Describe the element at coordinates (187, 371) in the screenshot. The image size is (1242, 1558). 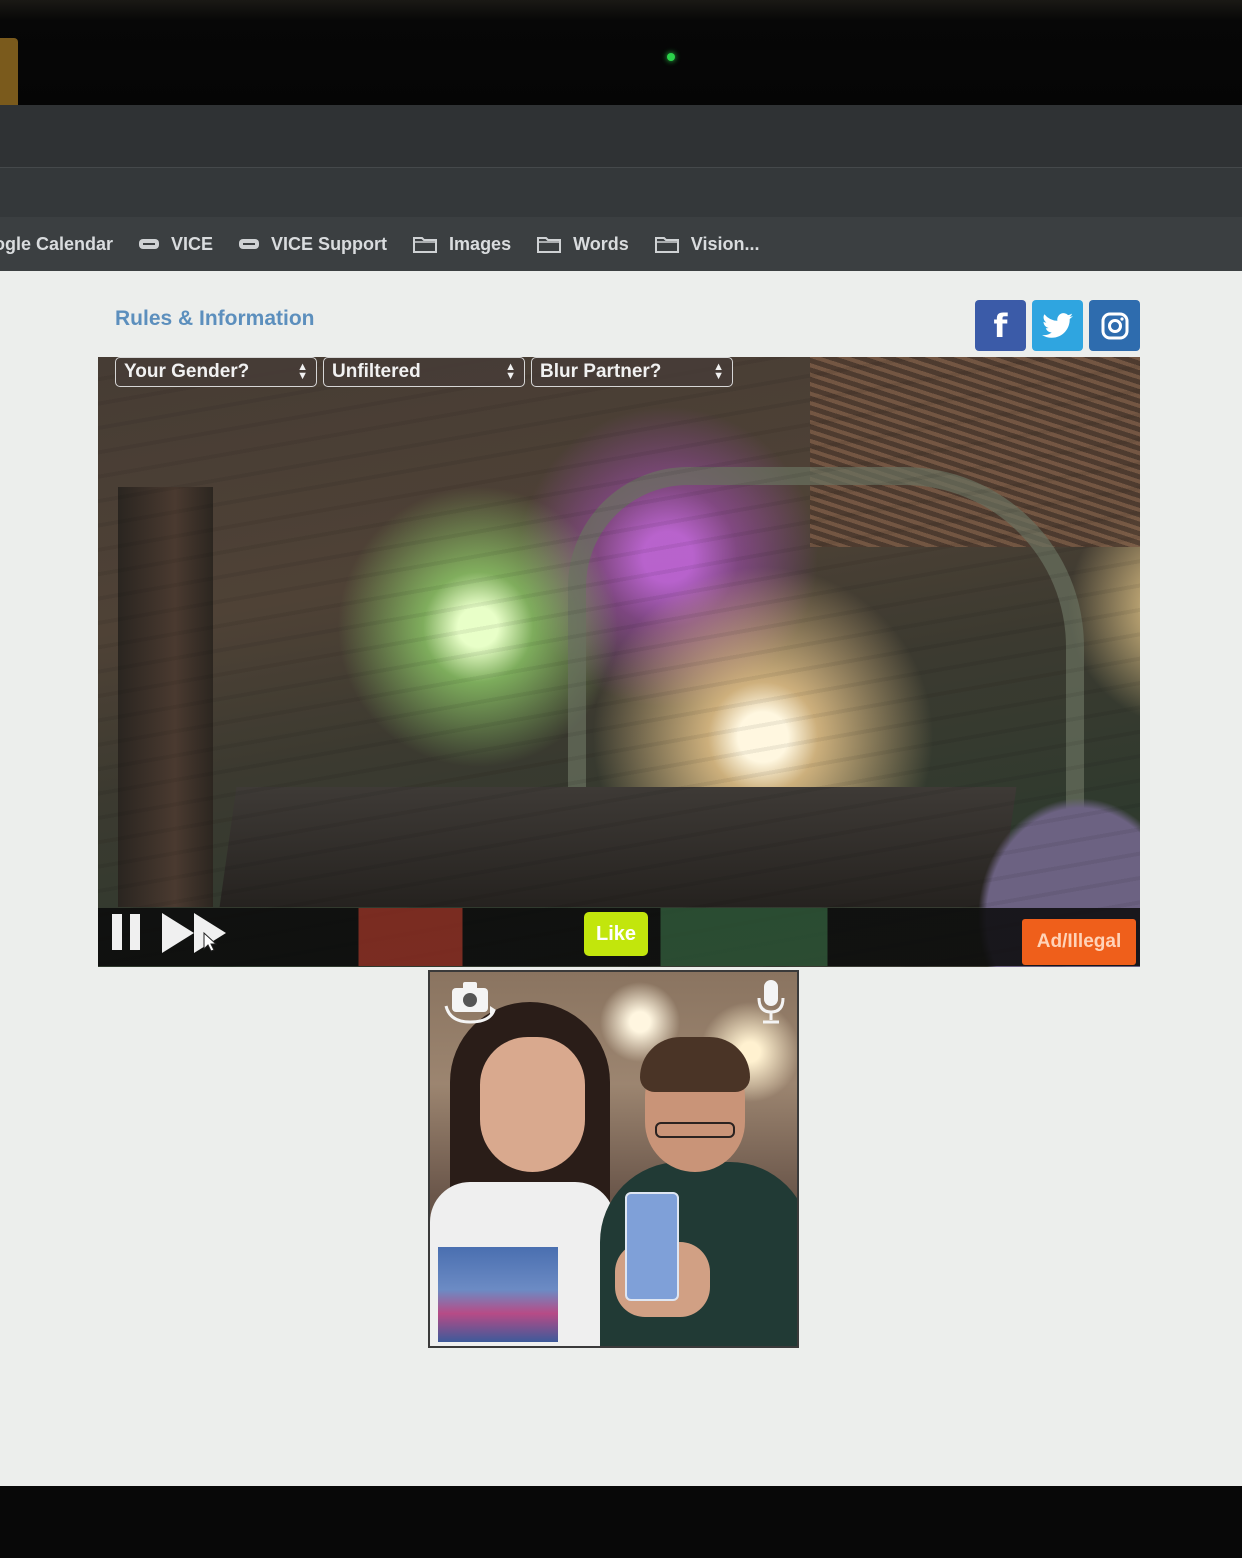
I see `gender-select-value: Your Gender?` at that location.